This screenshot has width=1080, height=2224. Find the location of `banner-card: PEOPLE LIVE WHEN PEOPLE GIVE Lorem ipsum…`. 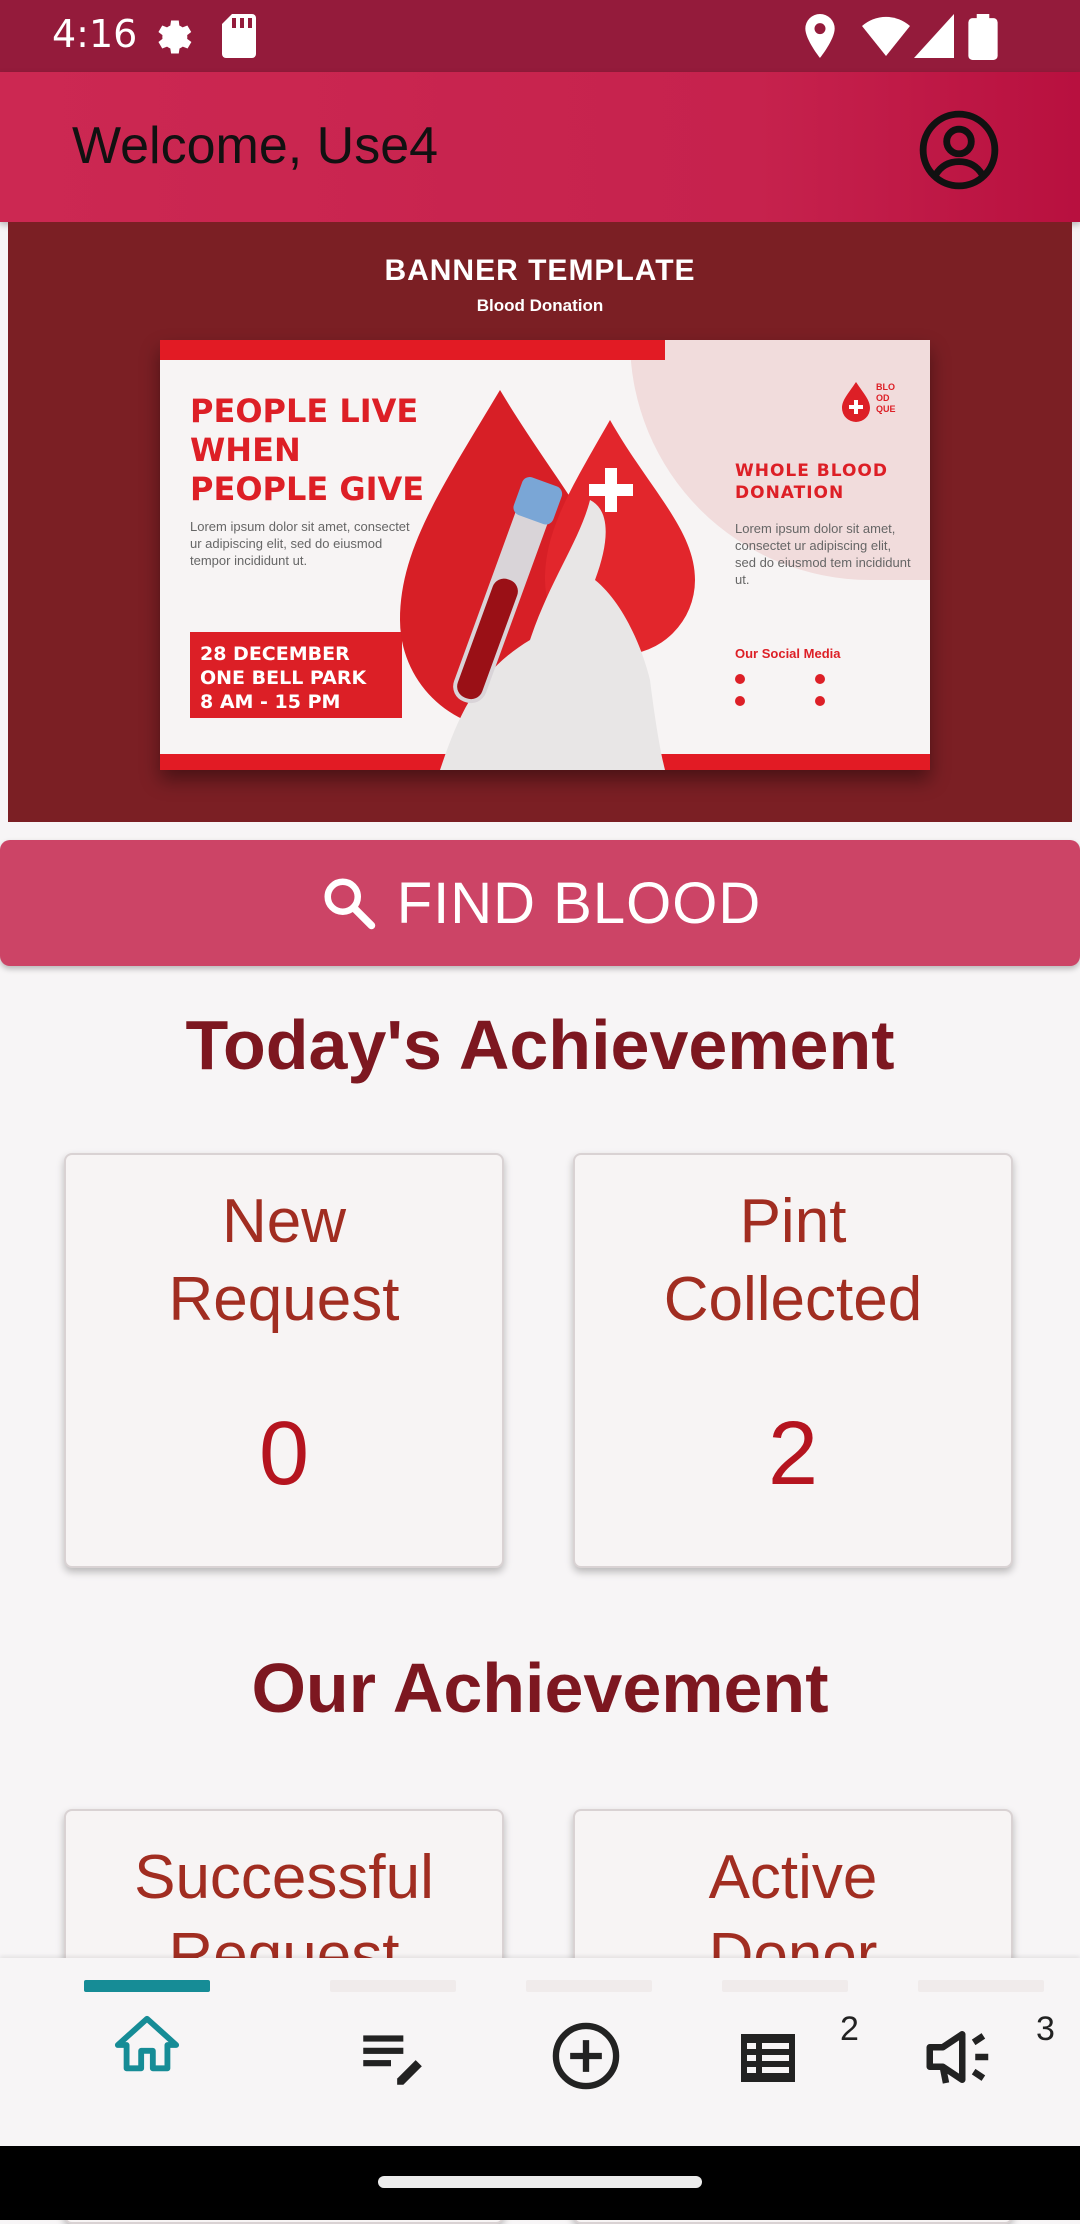

banner-card: PEOPLE LIVE WHEN PEOPLE GIVE Lorem ipsum… is located at coordinates (545, 555).